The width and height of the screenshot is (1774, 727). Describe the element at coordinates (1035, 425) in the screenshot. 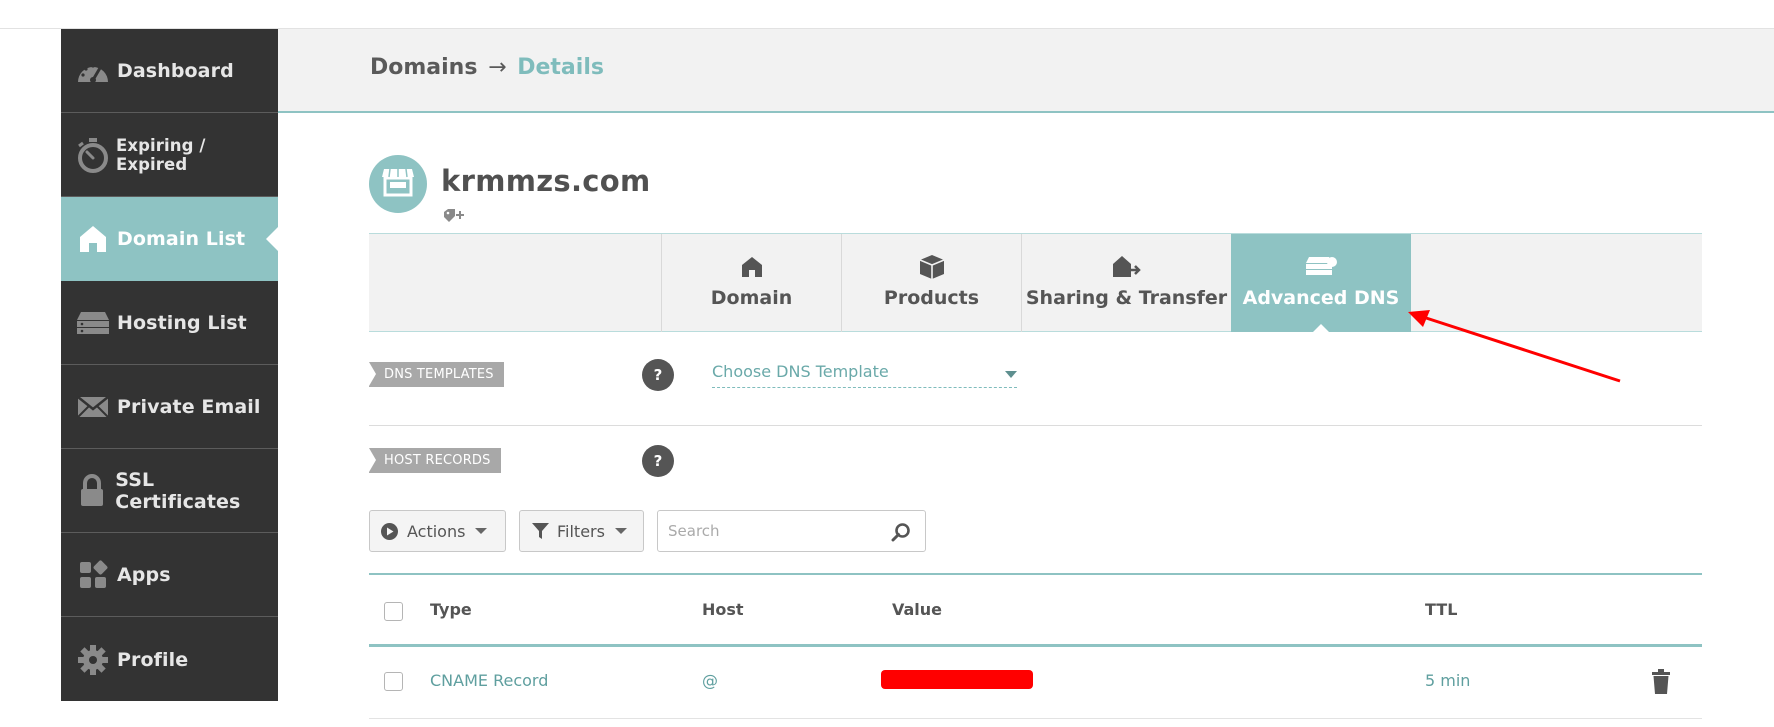

I see `section-divider` at that location.